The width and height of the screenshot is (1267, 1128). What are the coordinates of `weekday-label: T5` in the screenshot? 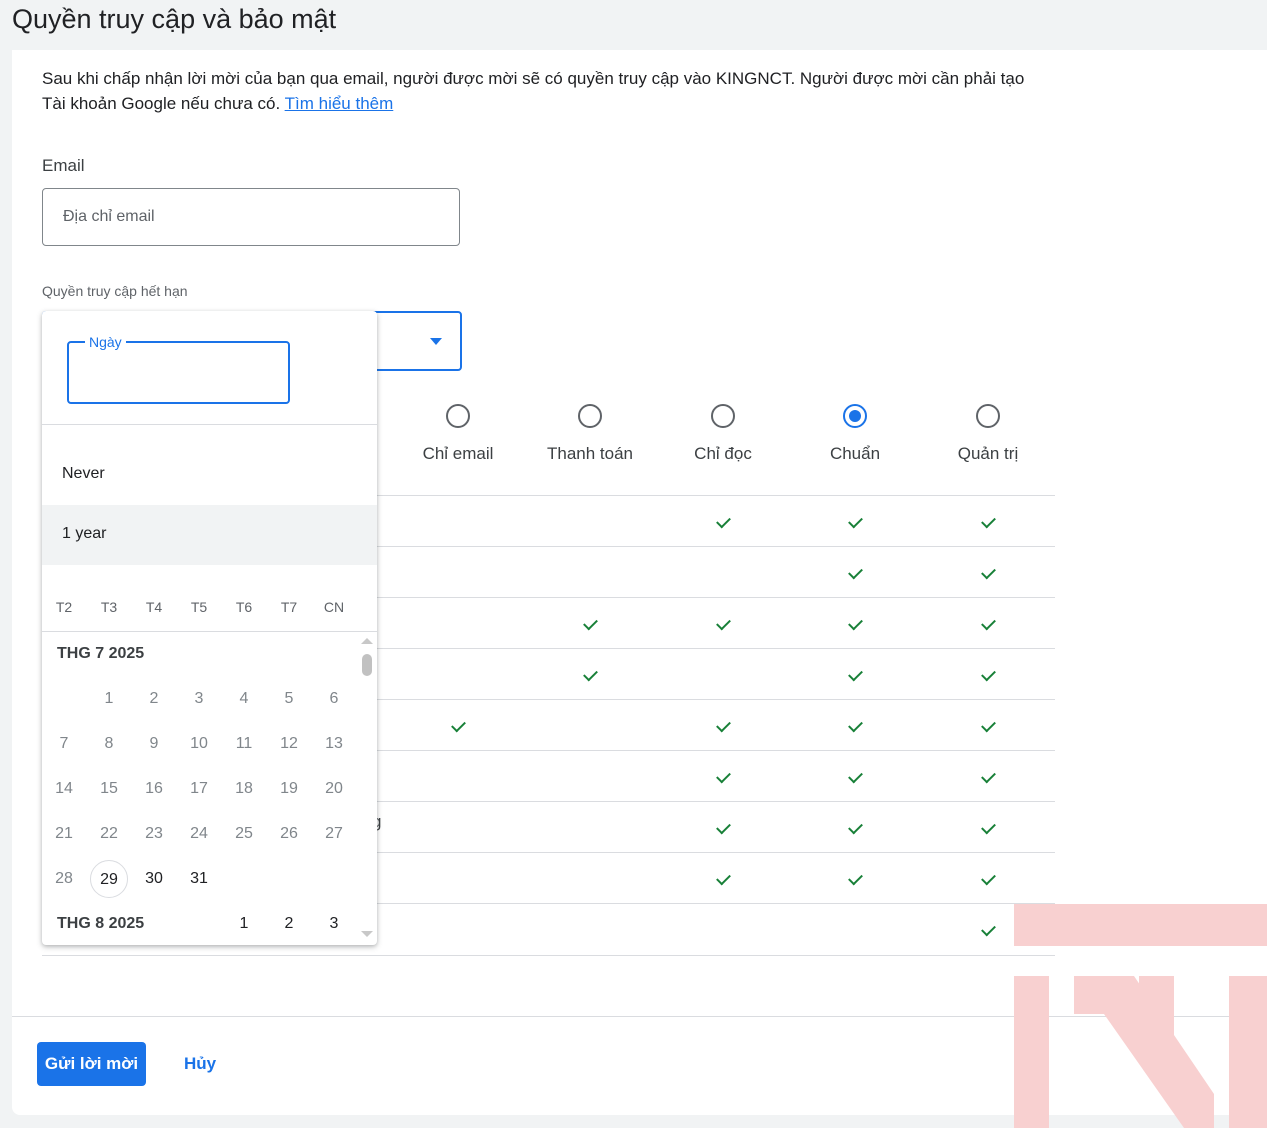 It's located at (199, 607).